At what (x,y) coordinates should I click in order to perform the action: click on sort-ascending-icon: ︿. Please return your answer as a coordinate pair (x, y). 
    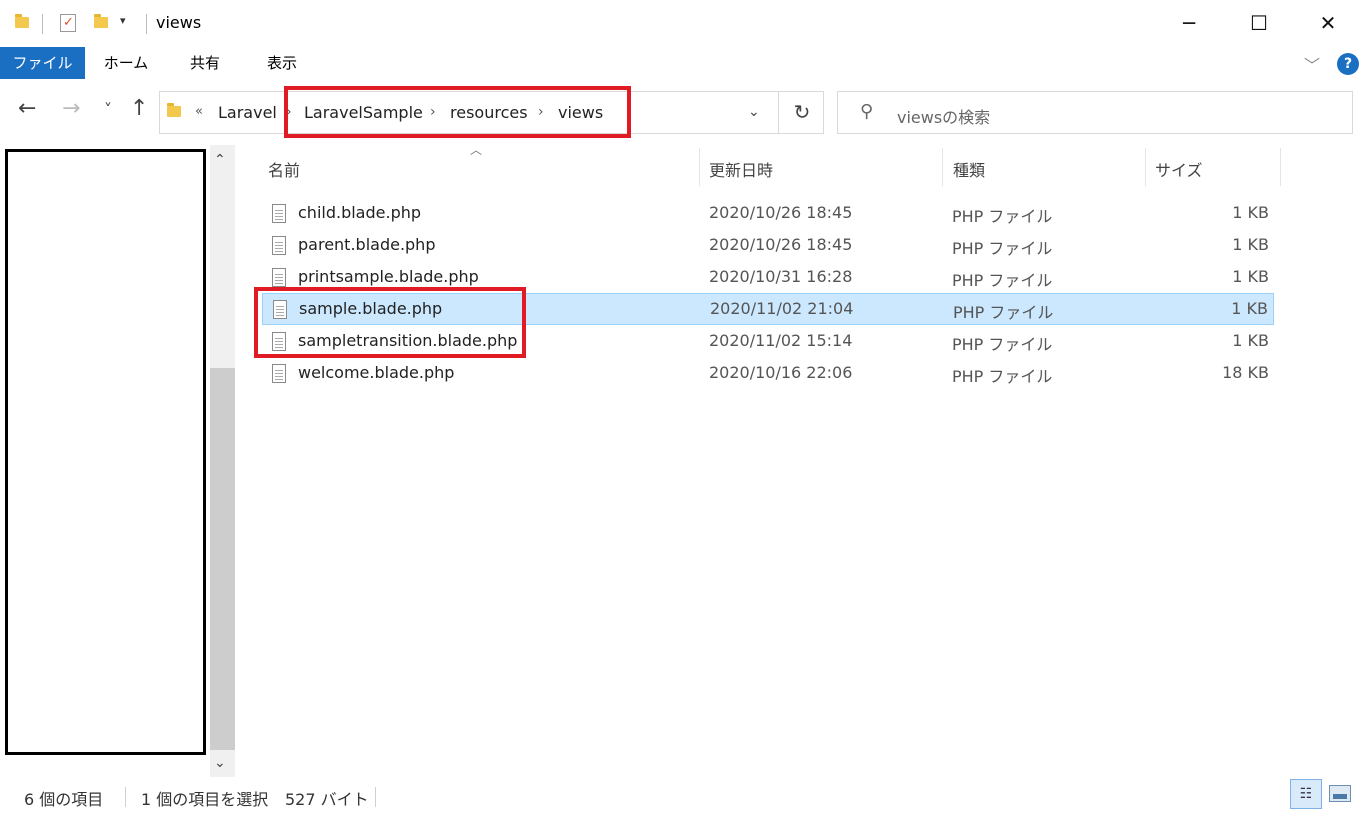
    Looking at the image, I should click on (476, 150).